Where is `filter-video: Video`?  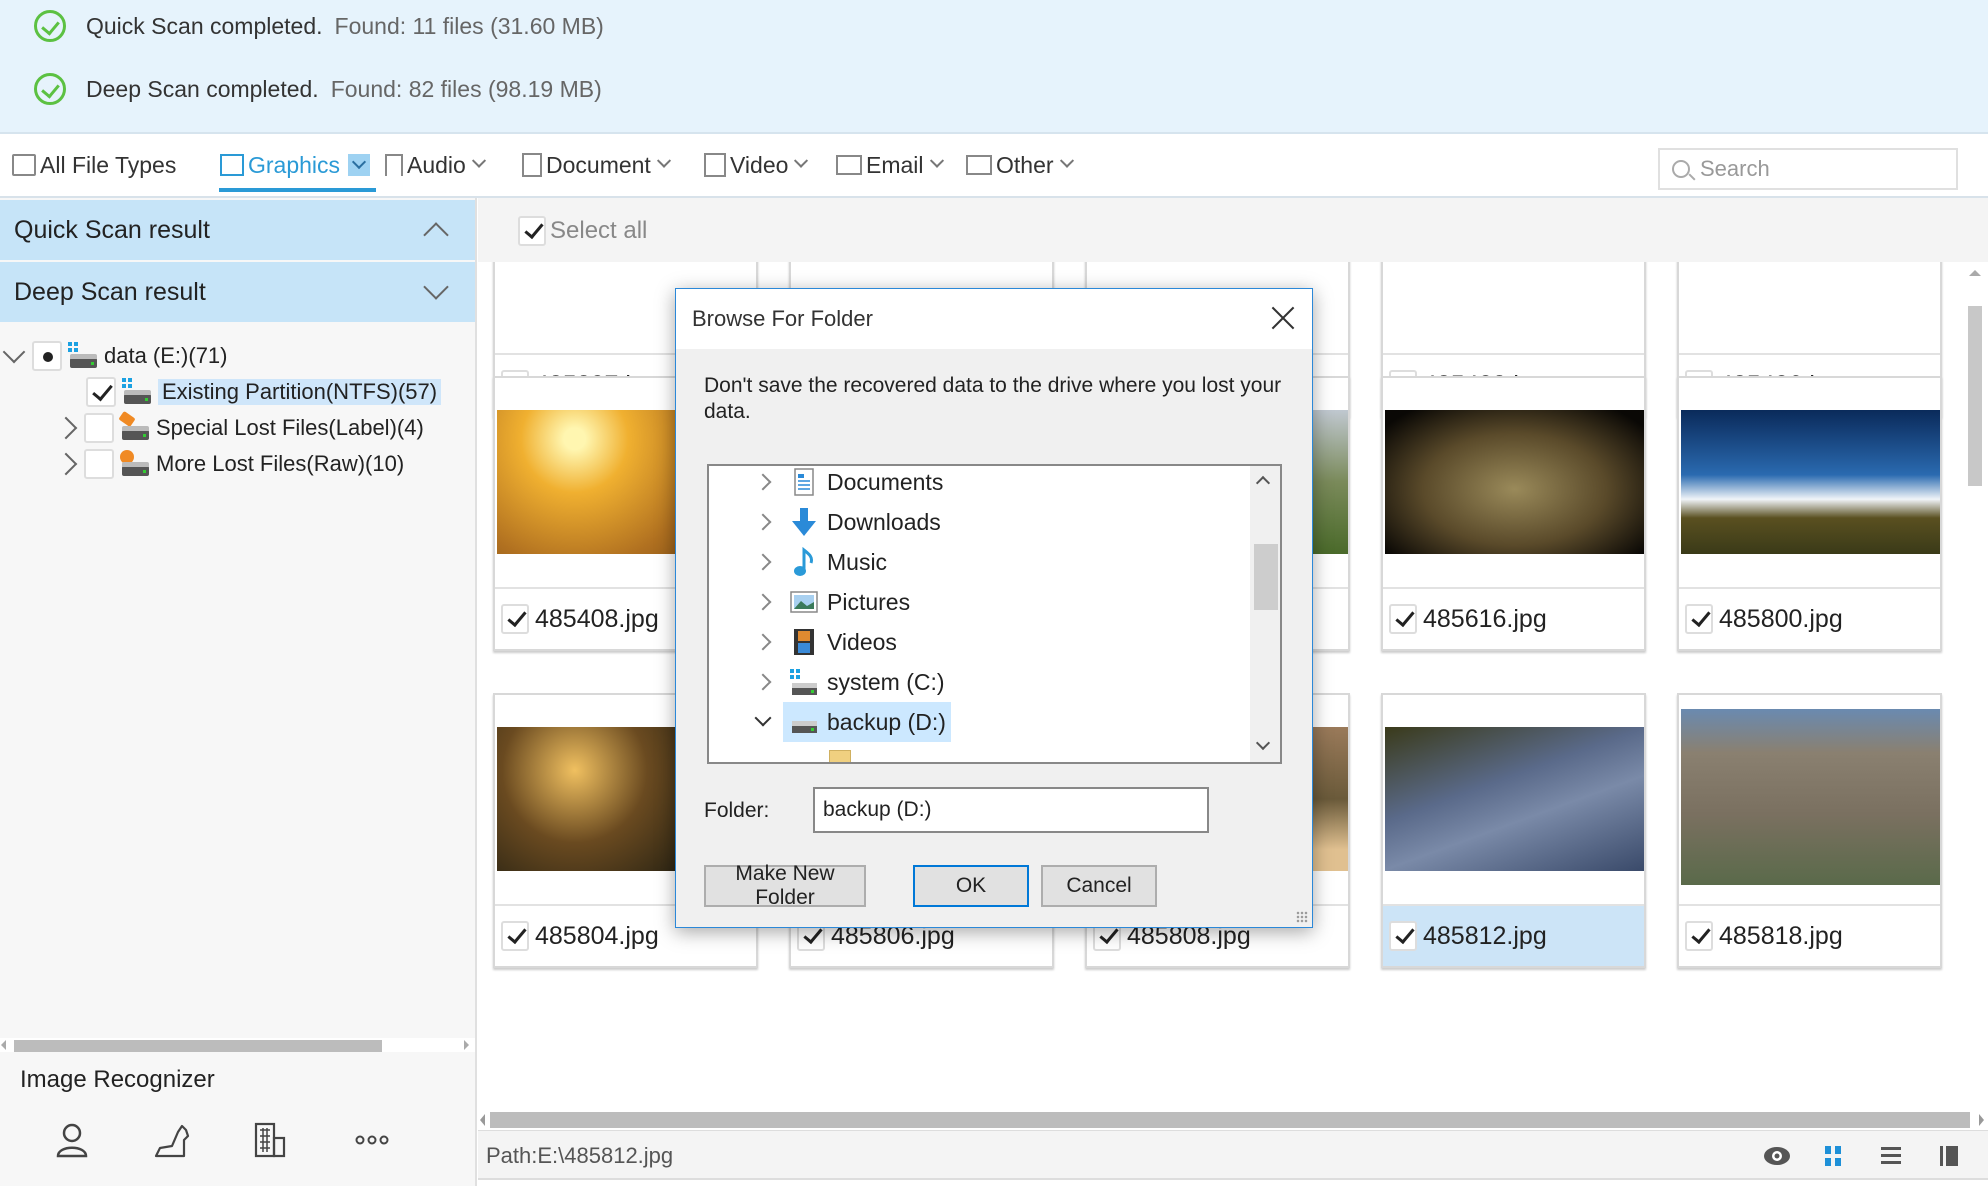
filter-video: Video is located at coordinates (756, 165).